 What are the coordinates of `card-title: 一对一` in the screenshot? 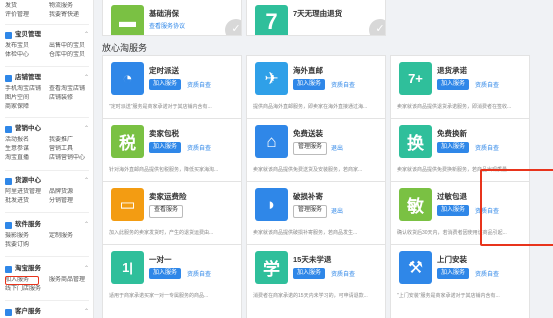 It's located at (160, 259).